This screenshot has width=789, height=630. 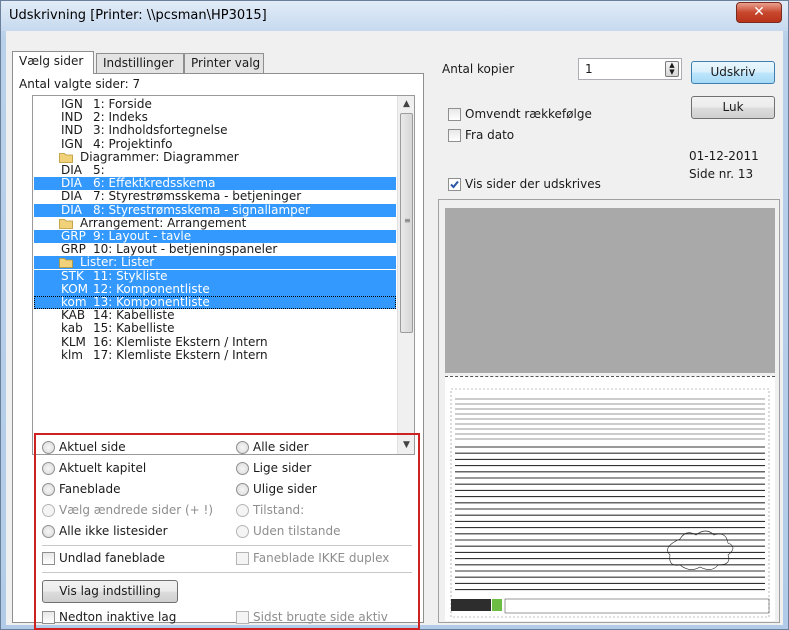 What do you see at coordinates (99, 170) in the screenshot?
I see `list-item-description: 5:` at bounding box center [99, 170].